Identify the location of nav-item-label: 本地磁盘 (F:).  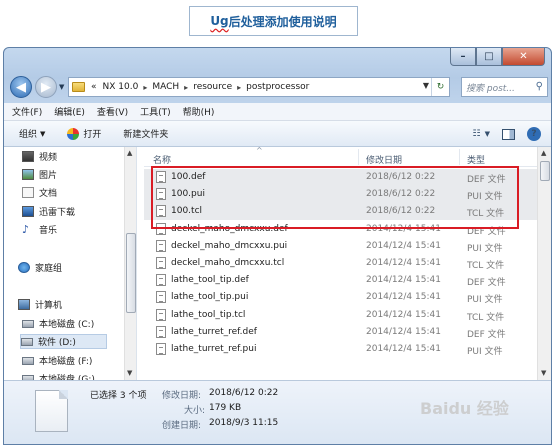
(66, 362).